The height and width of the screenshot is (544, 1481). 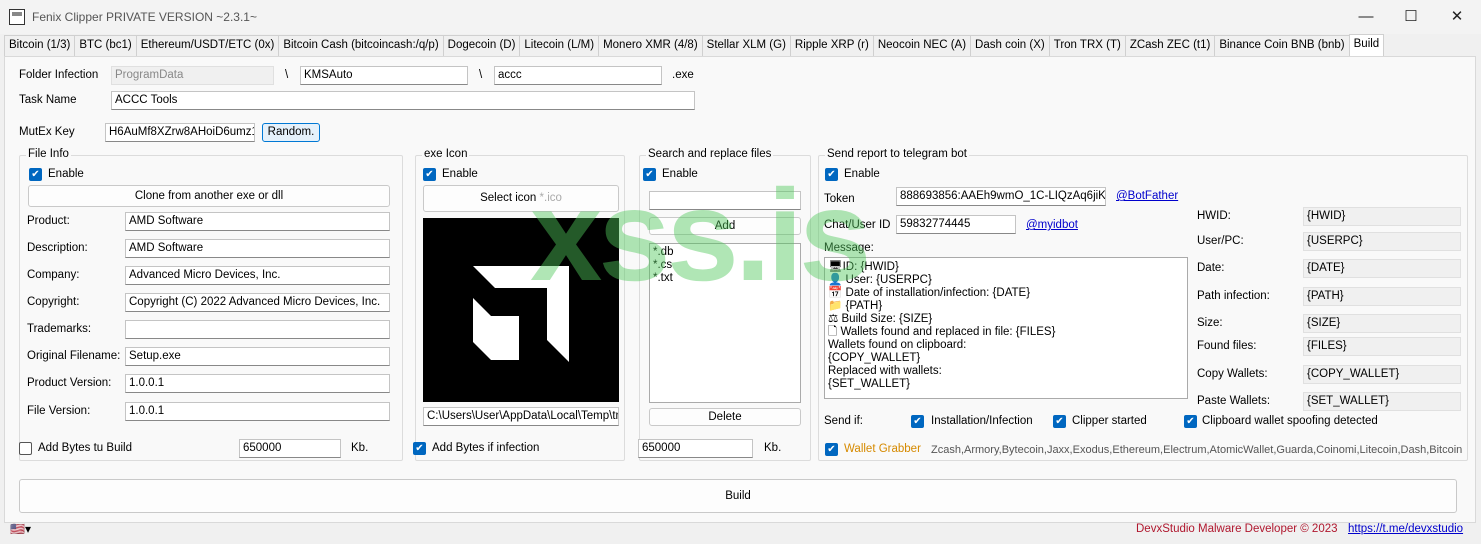 What do you see at coordinates (863, 267) in the screenshot?
I see `message-line: 🖥ID: {HWID}` at bounding box center [863, 267].